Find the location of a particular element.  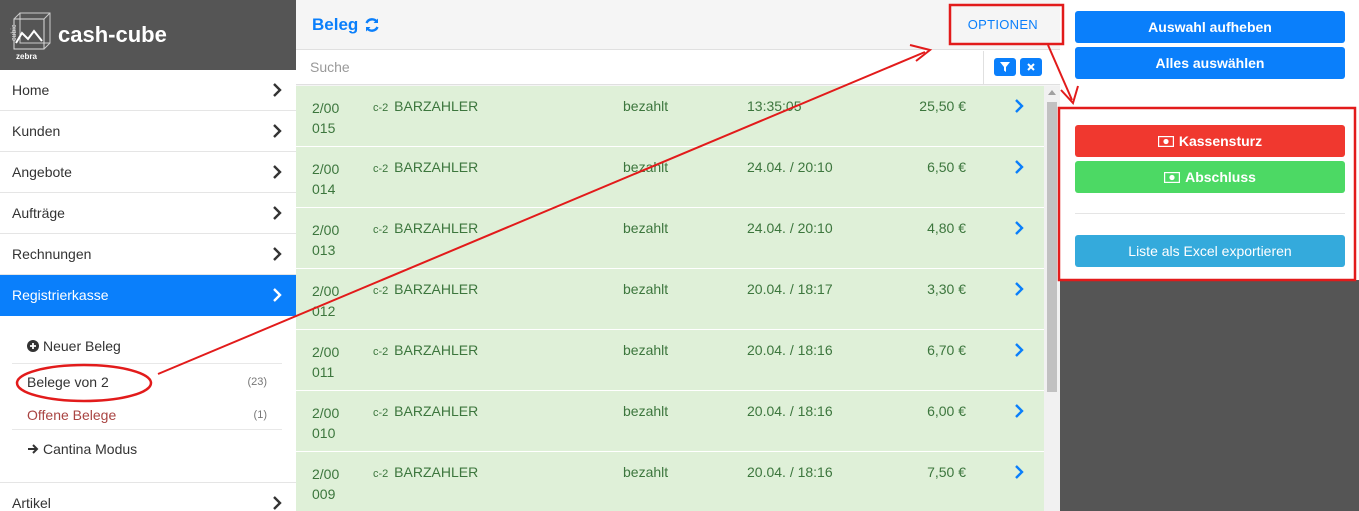

nav-item-registrierkasse: Registrierkasse is located at coordinates (148, 295).